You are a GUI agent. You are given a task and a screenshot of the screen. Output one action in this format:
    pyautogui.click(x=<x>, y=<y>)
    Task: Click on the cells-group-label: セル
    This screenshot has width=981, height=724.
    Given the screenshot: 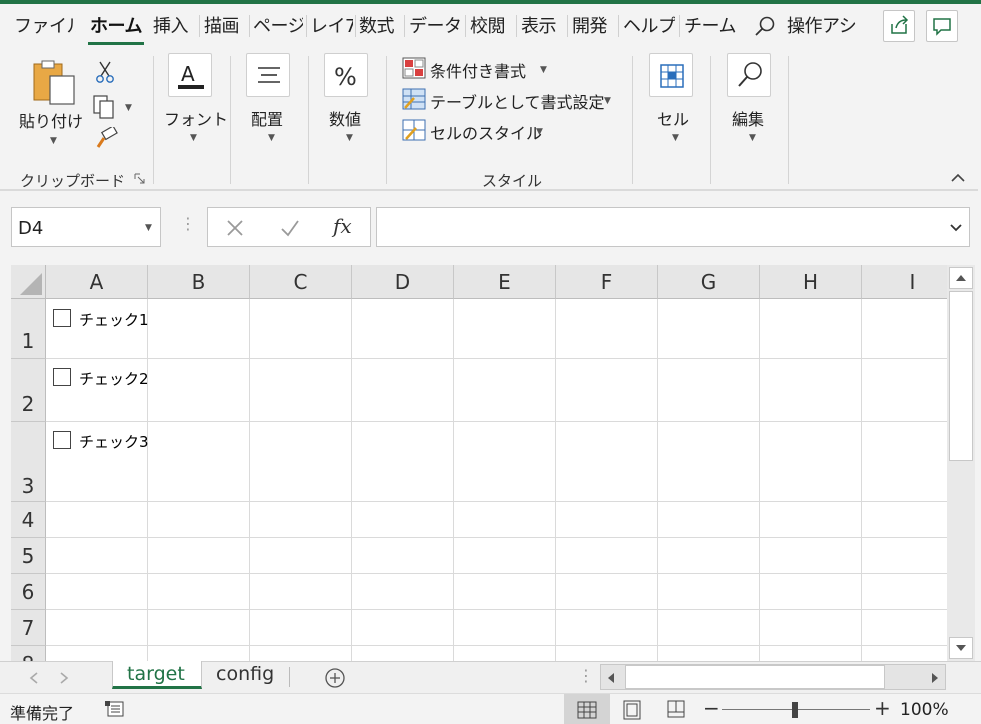 What is the action you would take?
    pyautogui.click(x=673, y=118)
    